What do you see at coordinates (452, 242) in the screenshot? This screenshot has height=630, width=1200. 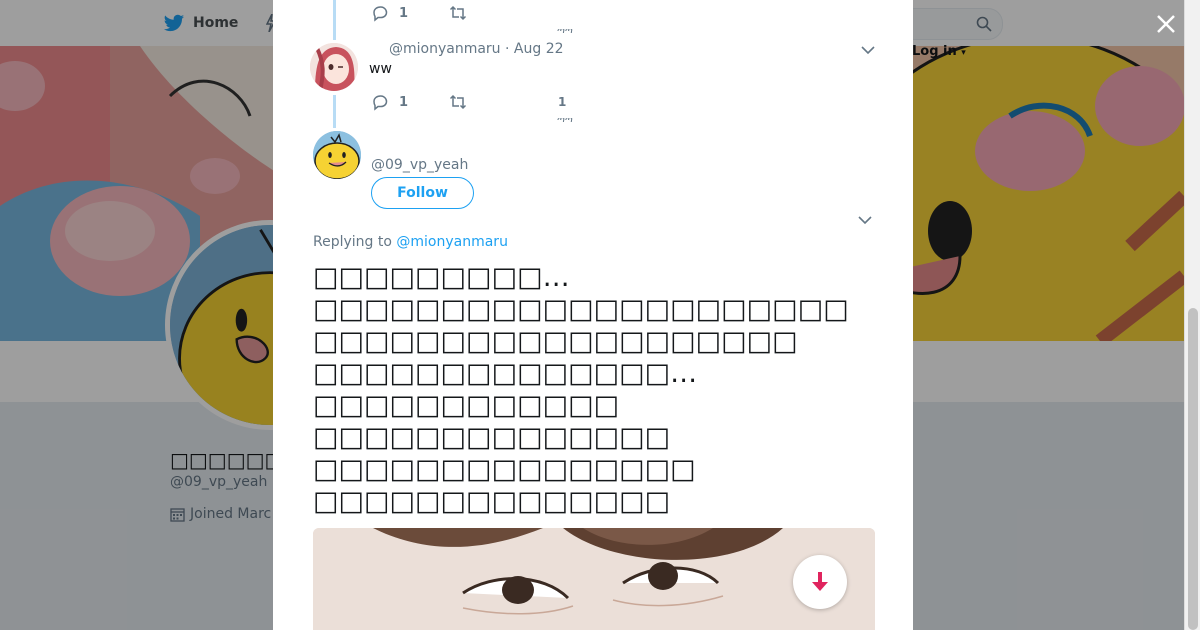 I see `replying-to-handle: @mionyanmaru` at bounding box center [452, 242].